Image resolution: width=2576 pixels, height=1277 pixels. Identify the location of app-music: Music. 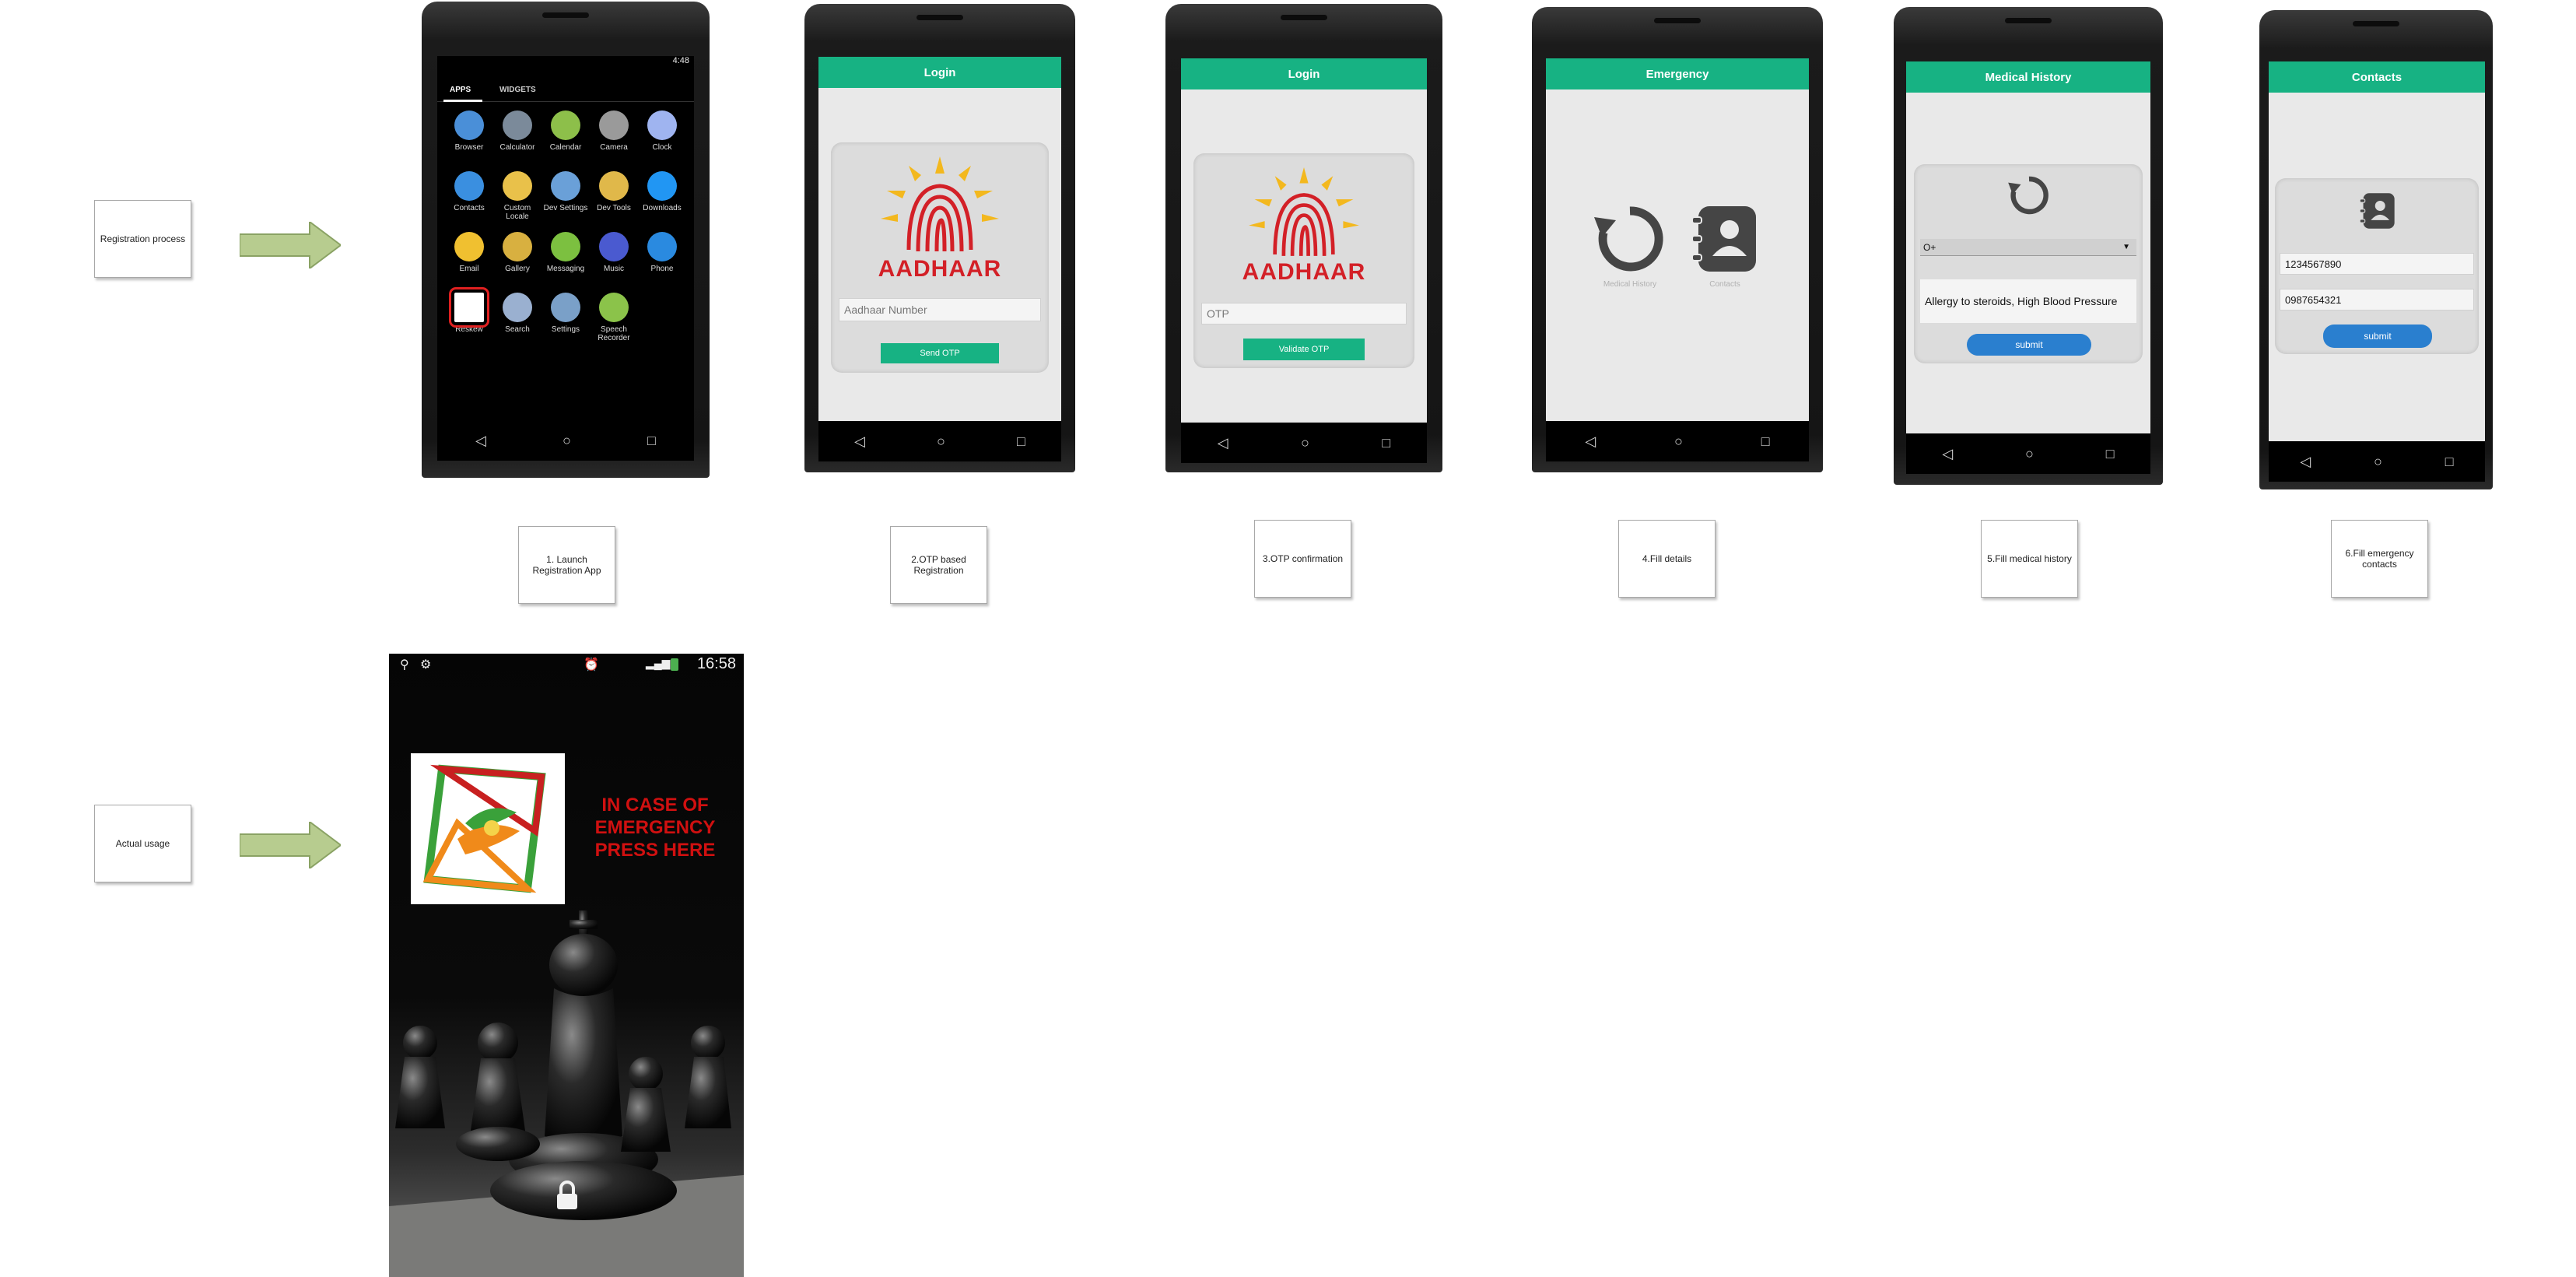
(614, 252).